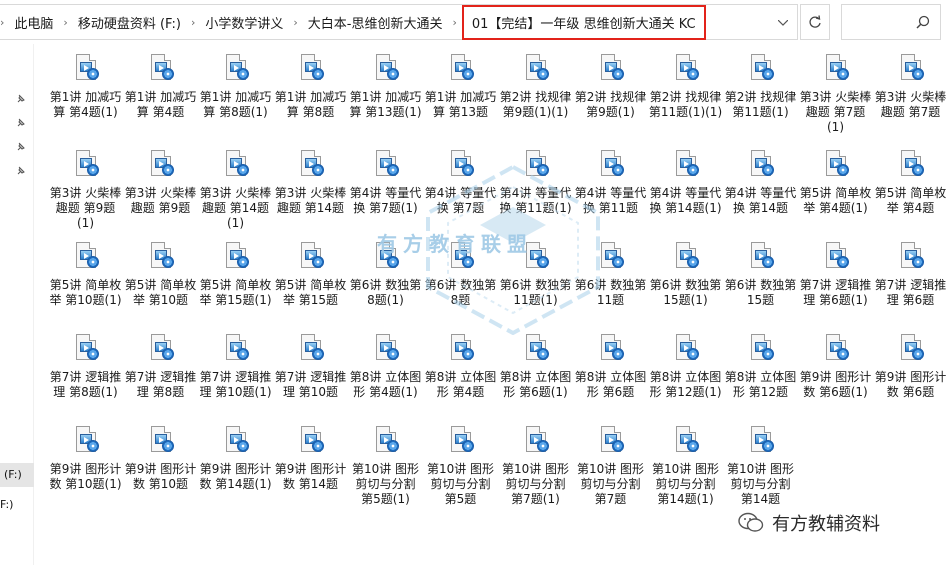  What do you see at coordinates (235, 87) in the screenshot?
I see `file-item: 第1讲 加减巧算 第8题(1)` at bounding box center [235, 87].